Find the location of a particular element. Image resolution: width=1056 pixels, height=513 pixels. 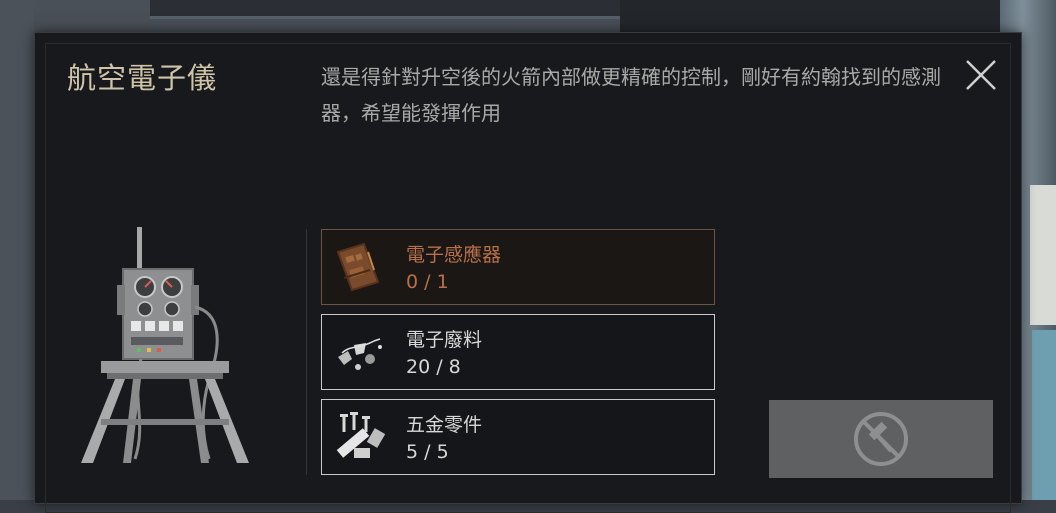

background-panel-blue is located at coordinates (1044, 415).